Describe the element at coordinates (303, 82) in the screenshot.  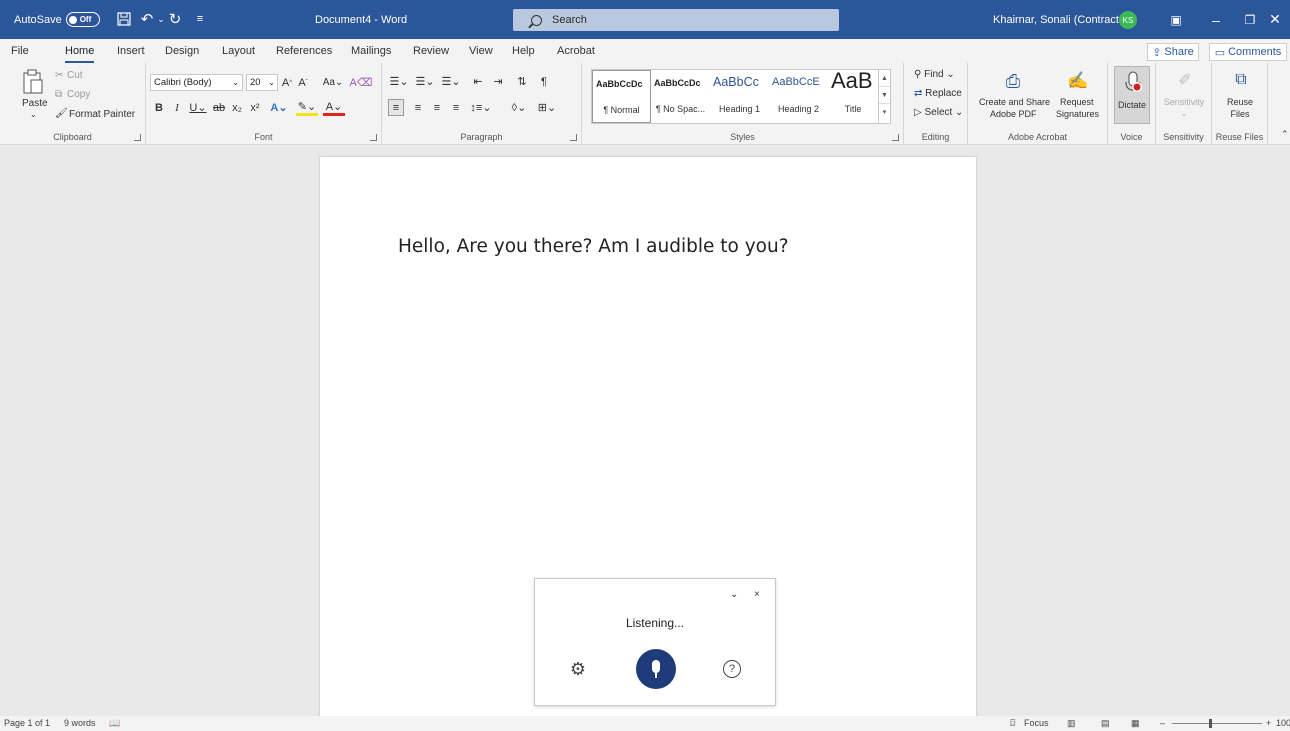
I see `shrink-font-icon: Aˇ` at that location.